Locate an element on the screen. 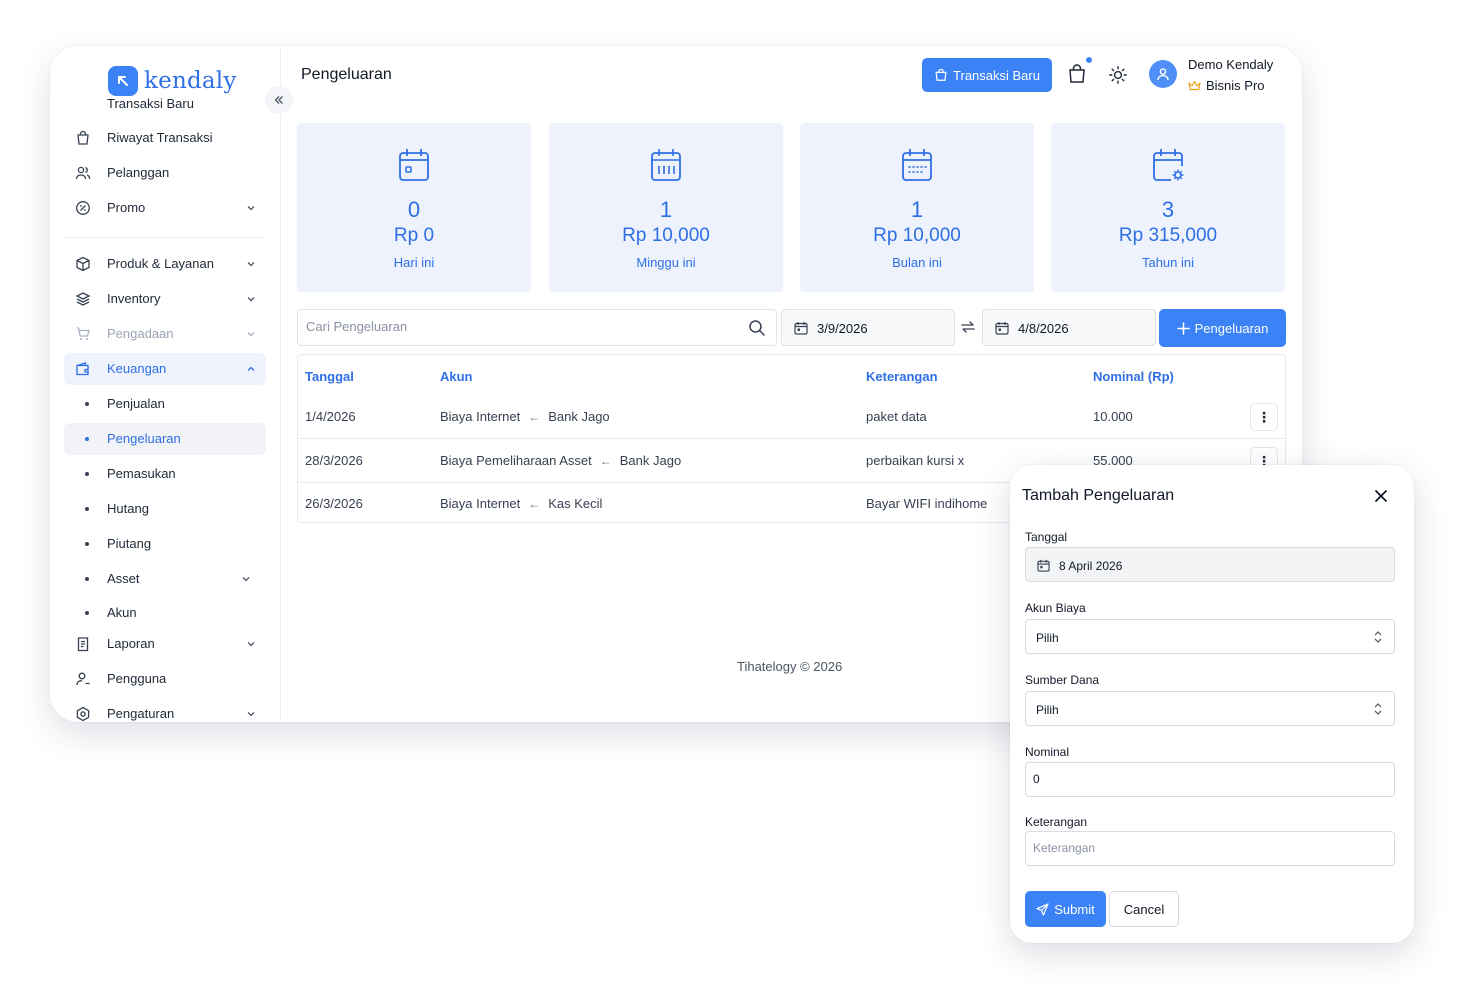 The width and height of the screenshot is (1464, 997). user-avatar-icon is located at coordinates (1163, 74).